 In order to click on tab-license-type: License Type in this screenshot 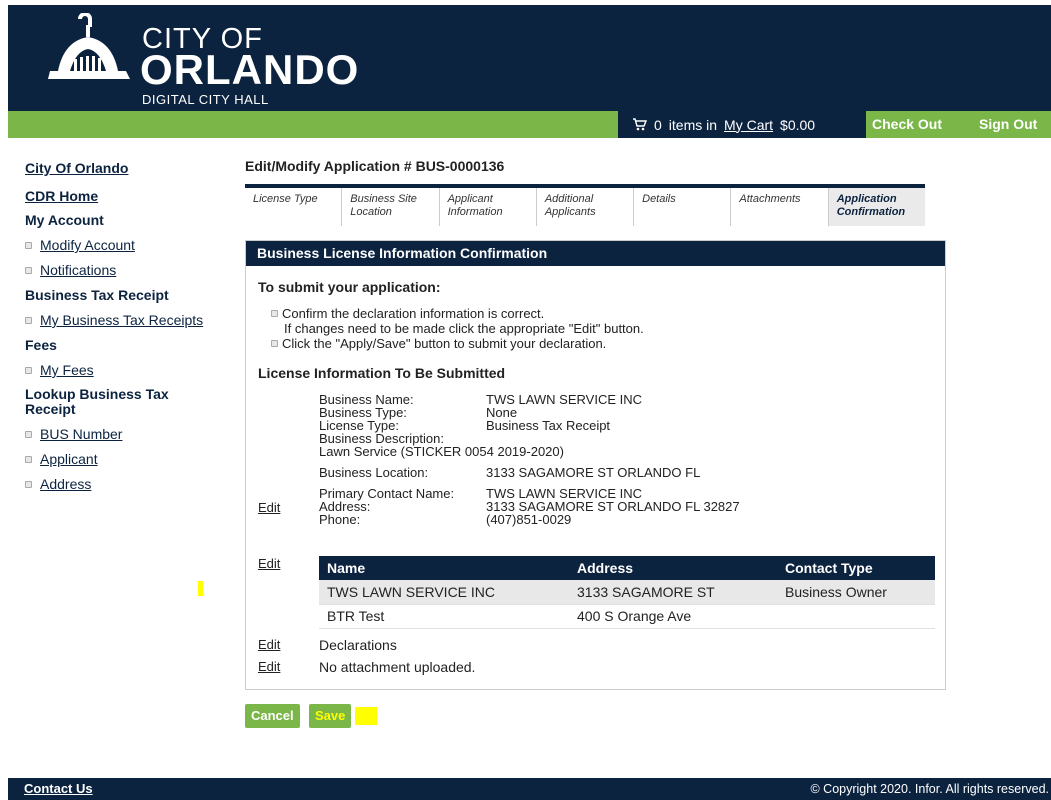, I will do `click(294, 207)`.